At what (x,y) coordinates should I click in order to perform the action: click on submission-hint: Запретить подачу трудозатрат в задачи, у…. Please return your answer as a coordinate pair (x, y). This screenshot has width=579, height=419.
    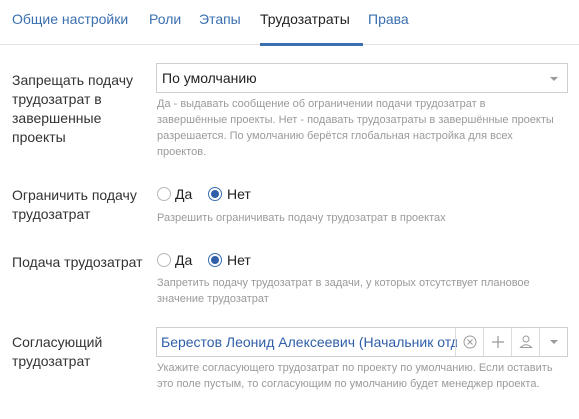
    Looking at the image, I should click on (343, 291).